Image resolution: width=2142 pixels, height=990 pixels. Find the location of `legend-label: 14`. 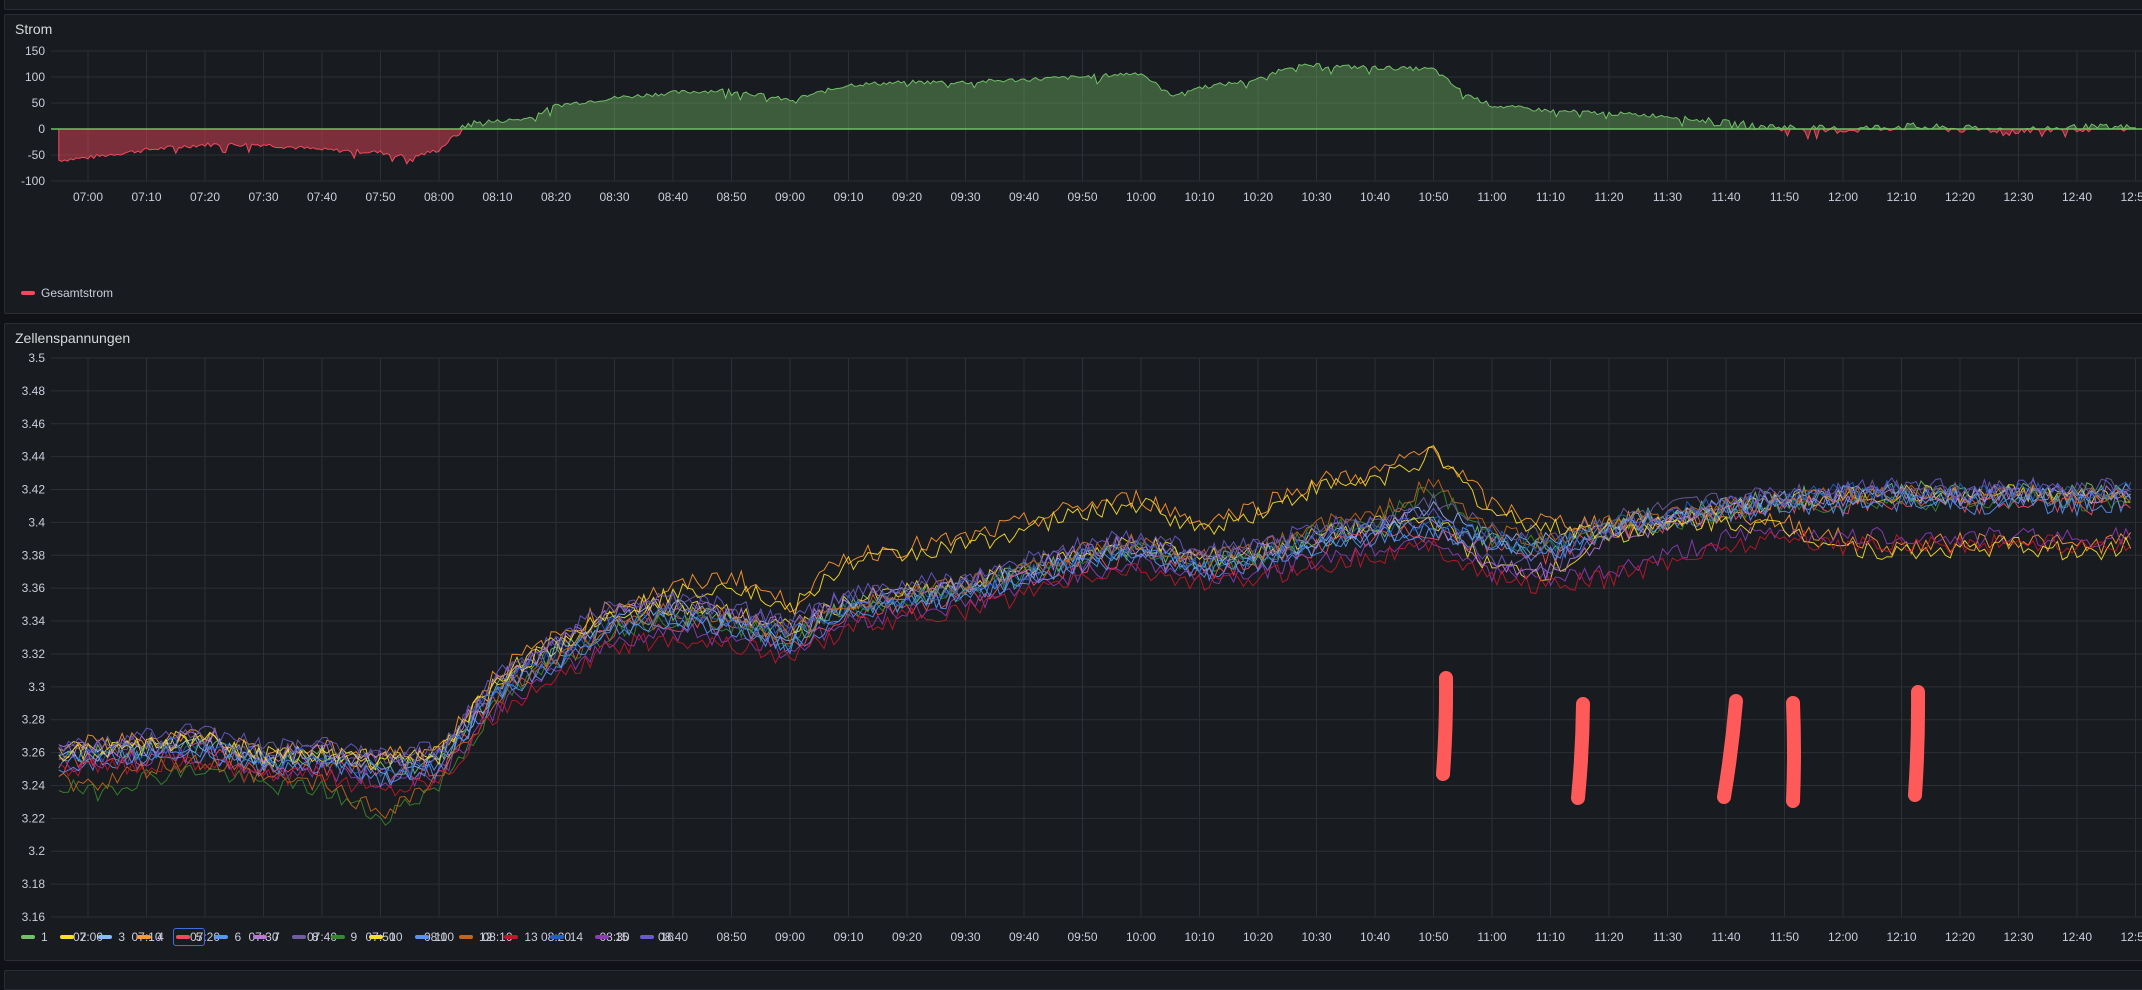

legend-label: 14 is located at coordinates (576, 937).